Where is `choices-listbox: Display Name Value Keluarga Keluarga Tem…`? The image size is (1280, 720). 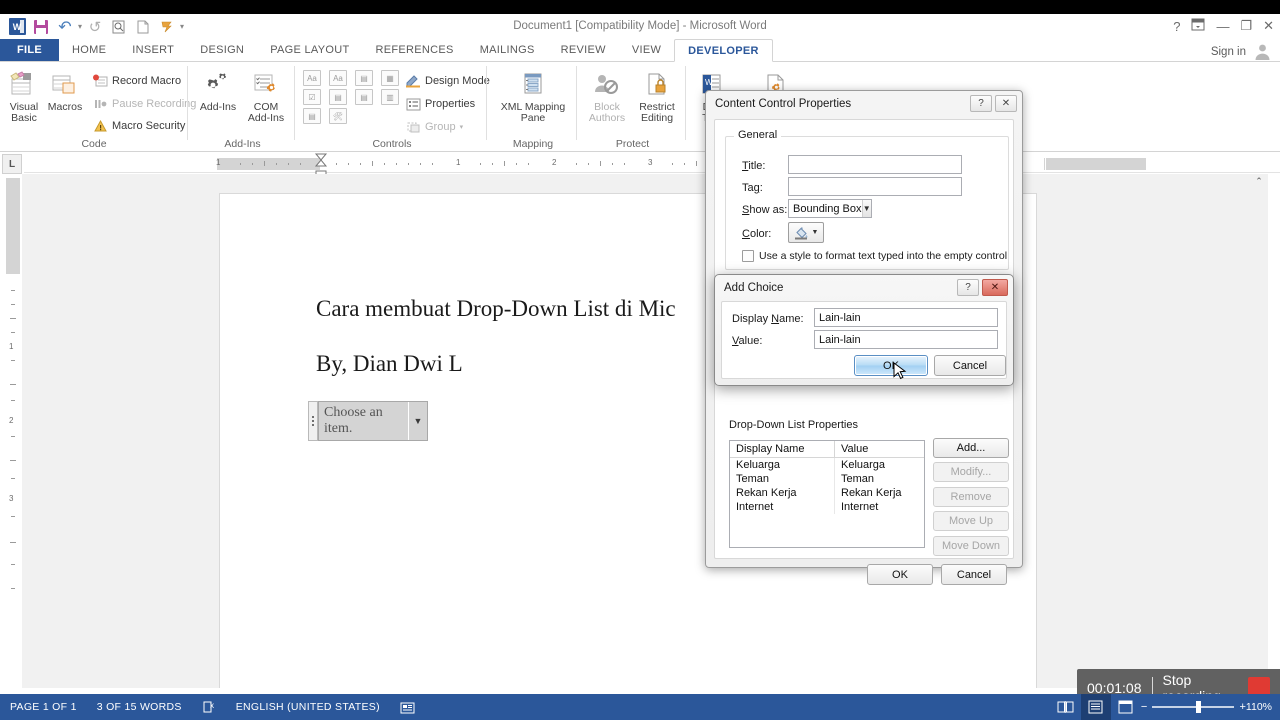 choices-listbox: Display Name Value Keluarga Keluarga Tem… is located at coordinates (827, 494).